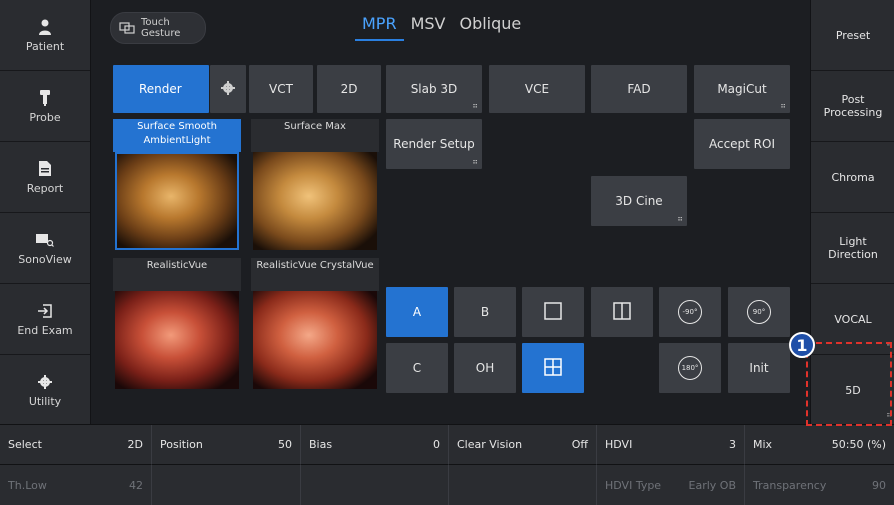 This screenshot has width=894, height=505. I want to click on param-clear-vision: Clear Vision Off, so click(523, 445).